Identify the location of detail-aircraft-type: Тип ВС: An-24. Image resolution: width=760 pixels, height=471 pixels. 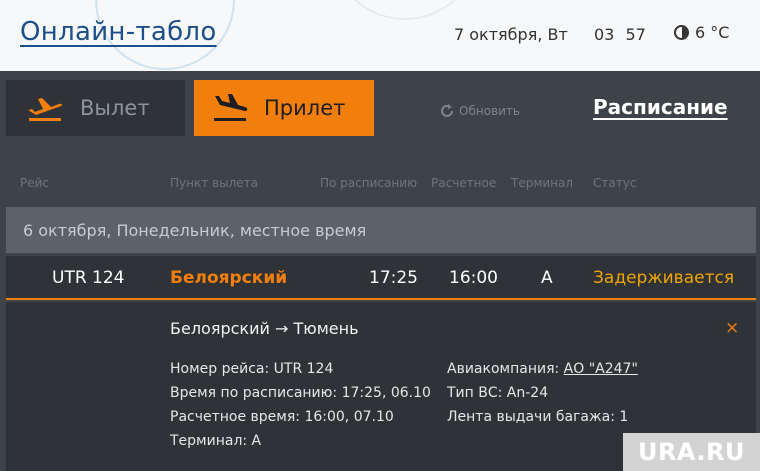
(498, 393).